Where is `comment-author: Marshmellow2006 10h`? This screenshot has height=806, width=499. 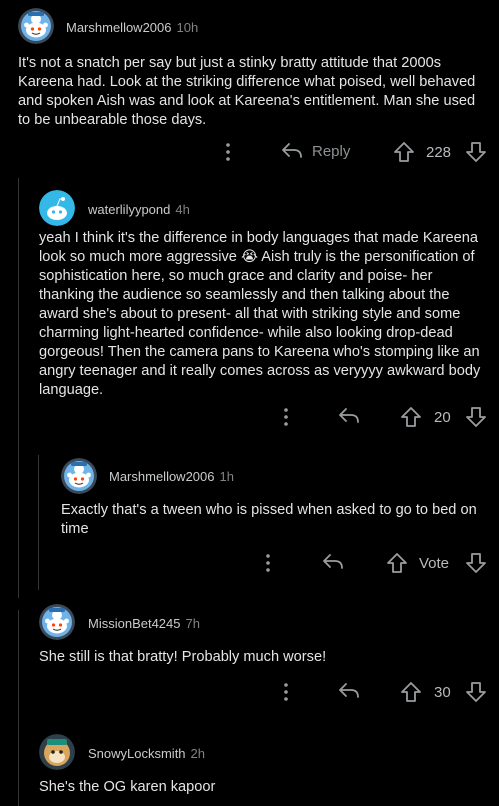 comment-author: Marshmellow2006 10h is located at coordinates (132, 27).